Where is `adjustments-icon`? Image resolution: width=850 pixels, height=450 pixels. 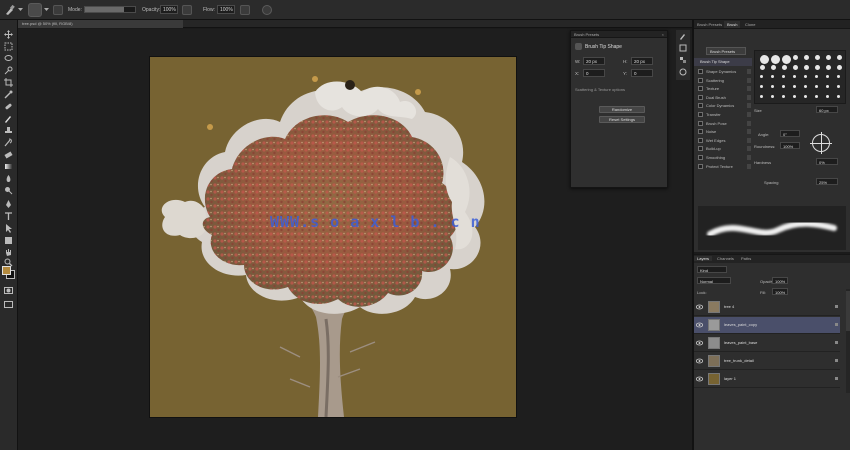
adjustments-icon is located at coordinates (683, 72).